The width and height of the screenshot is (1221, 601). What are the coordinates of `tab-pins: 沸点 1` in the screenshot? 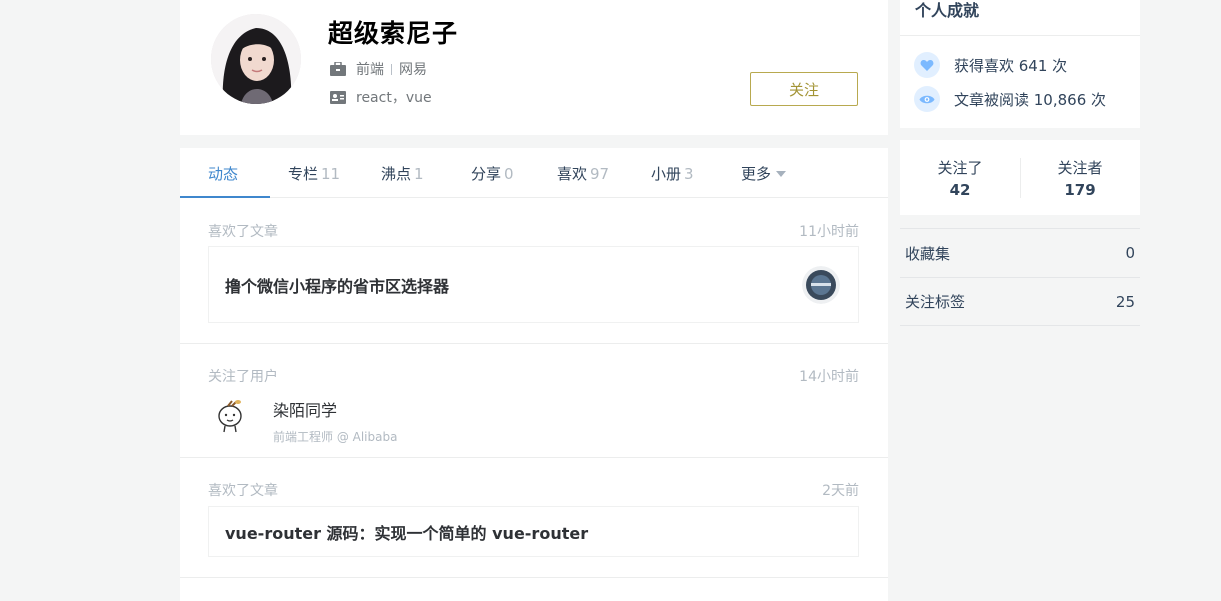 It's located at (402, 173).